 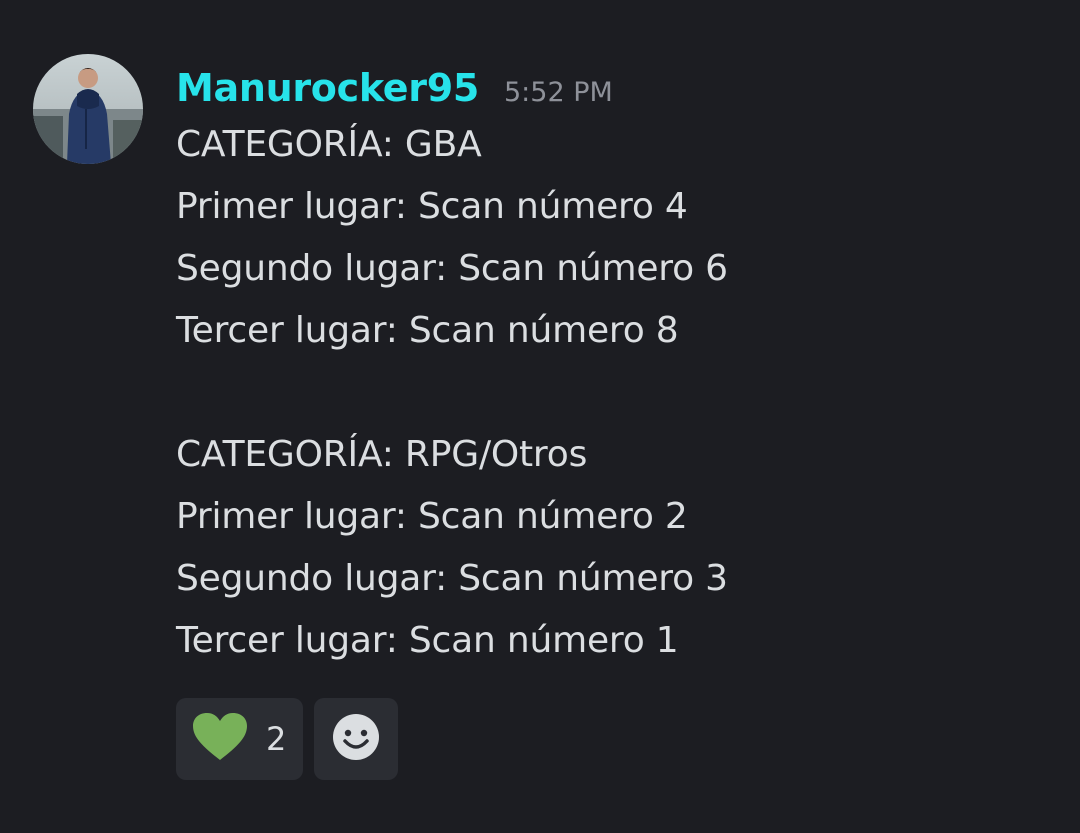 What do you see at coordinates (382, 454) in the screenshot?
I see `message-line: CATEGORÍA: RPG/Otros` at bounding box center [382, 454].